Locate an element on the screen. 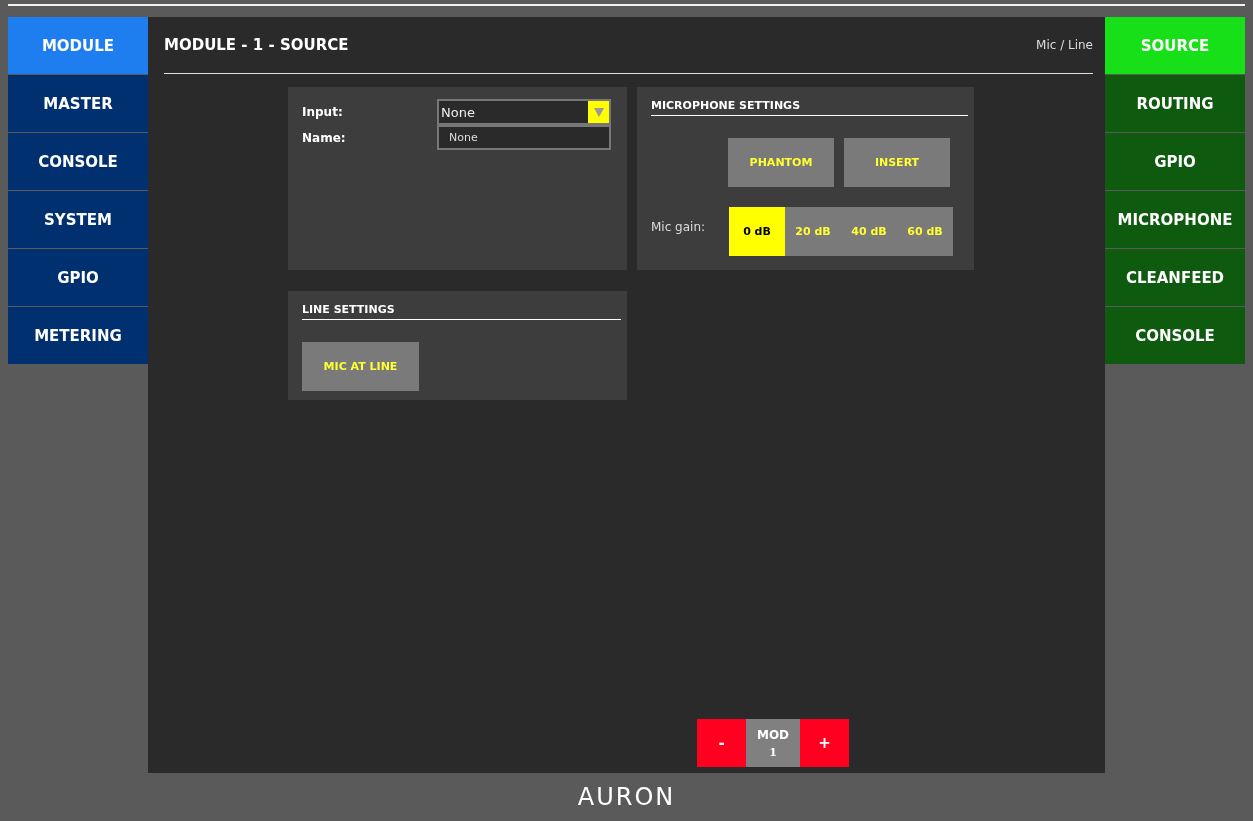 The height and width of the screenshot is (821, 1253). next-module-button: + is located at coordinates (824, 743).